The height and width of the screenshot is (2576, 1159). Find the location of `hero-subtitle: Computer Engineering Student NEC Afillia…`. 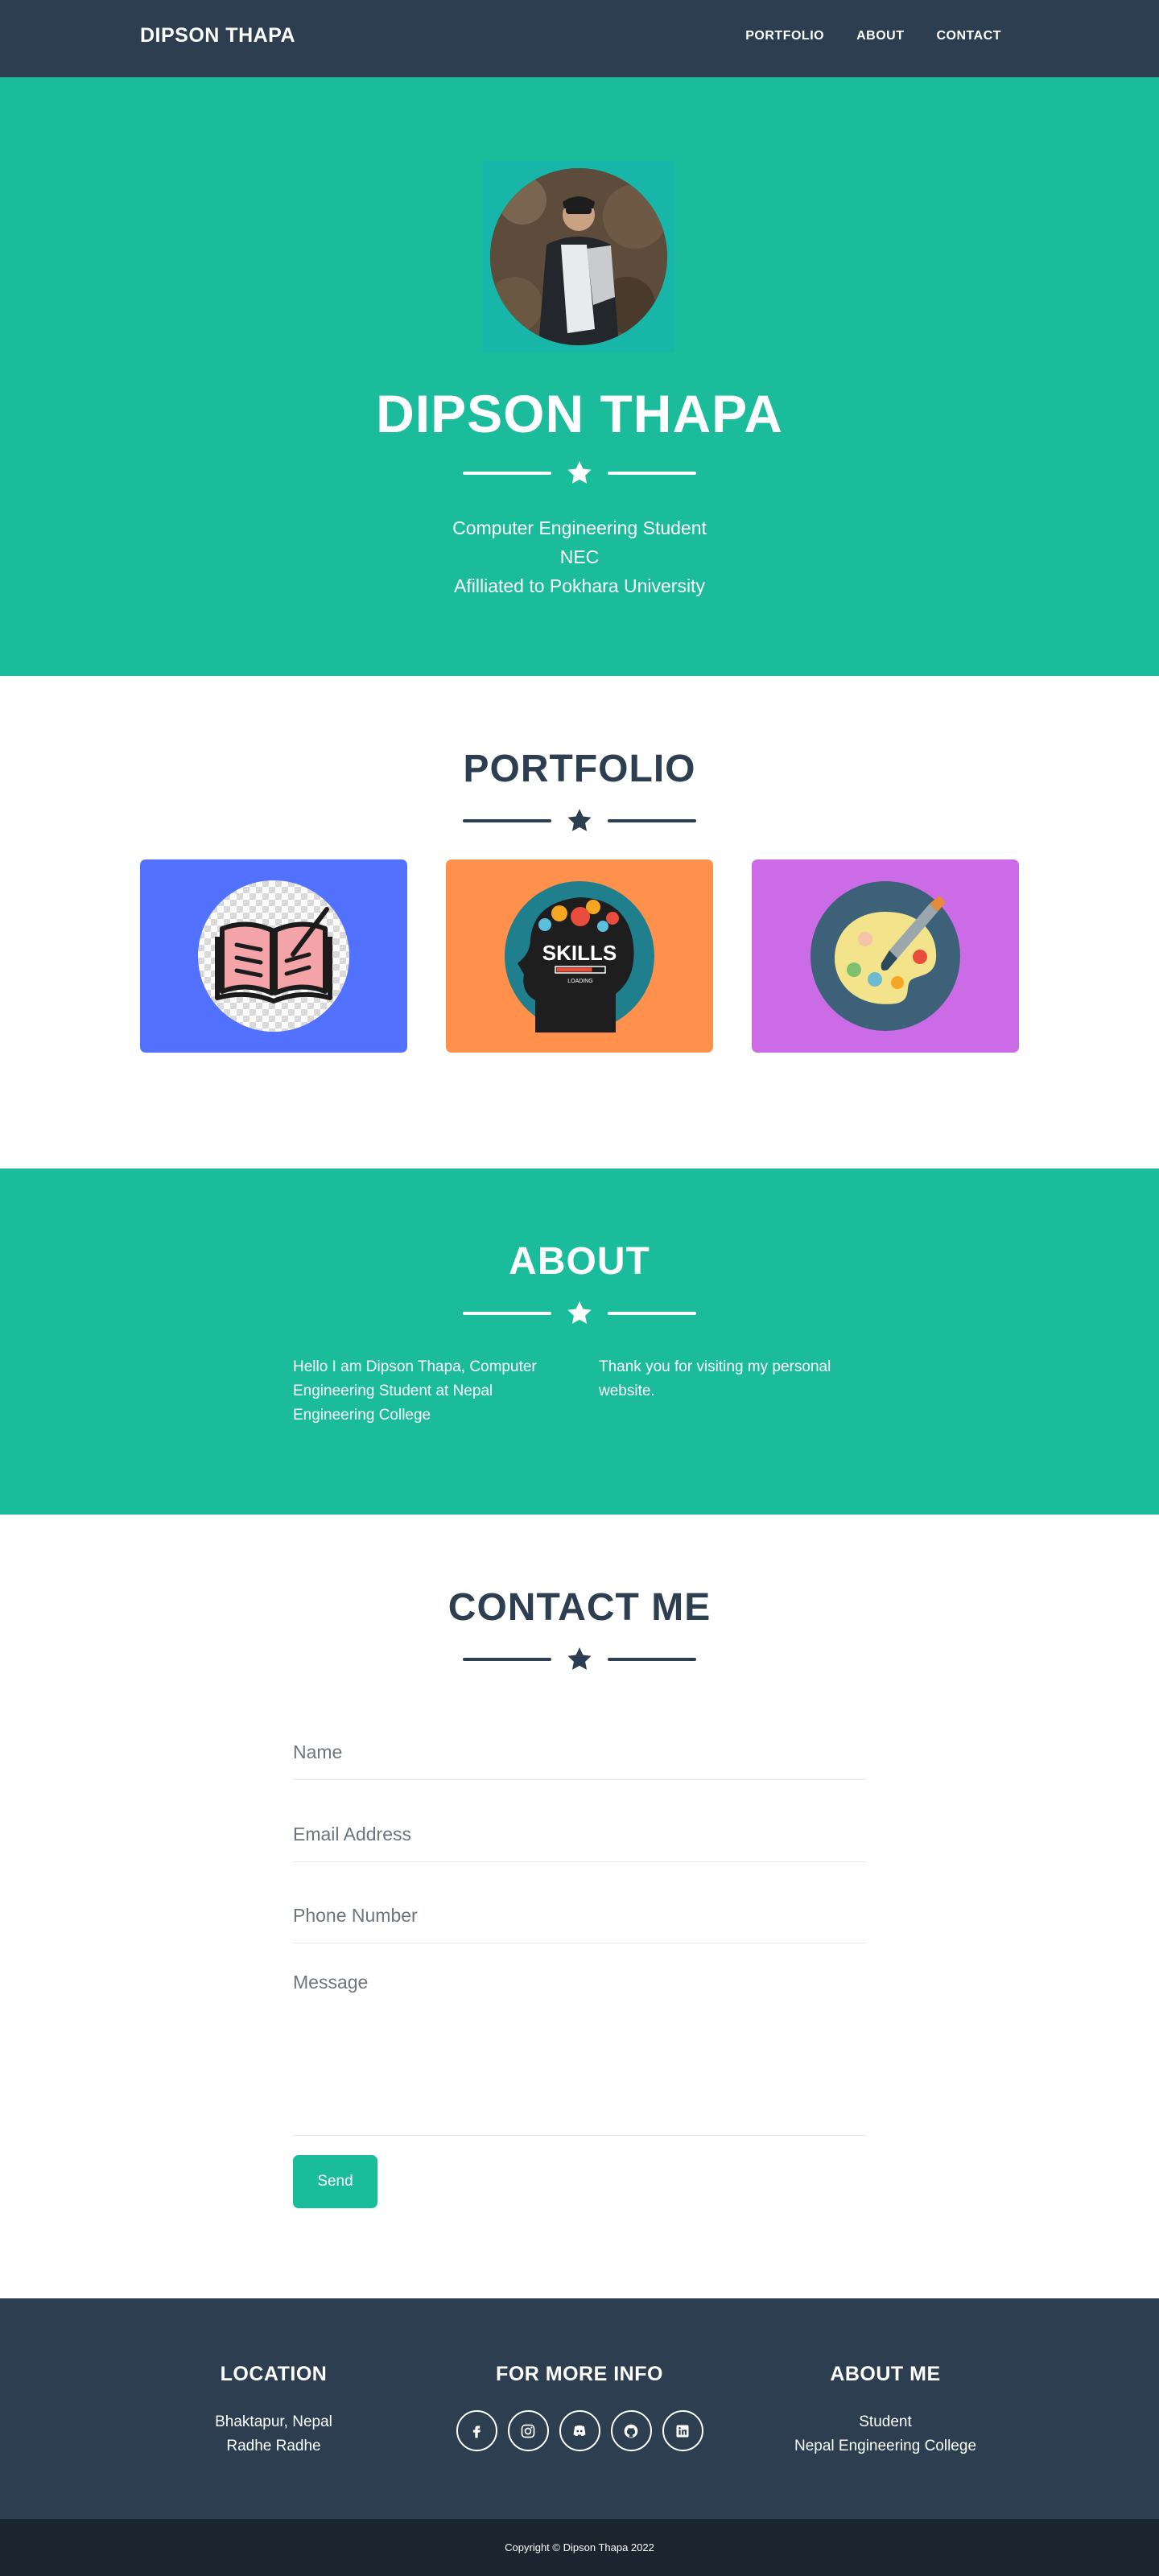

hero-subtitle: Computer Engineering Student NEC Afillia… is located at coordinates (579, 556).